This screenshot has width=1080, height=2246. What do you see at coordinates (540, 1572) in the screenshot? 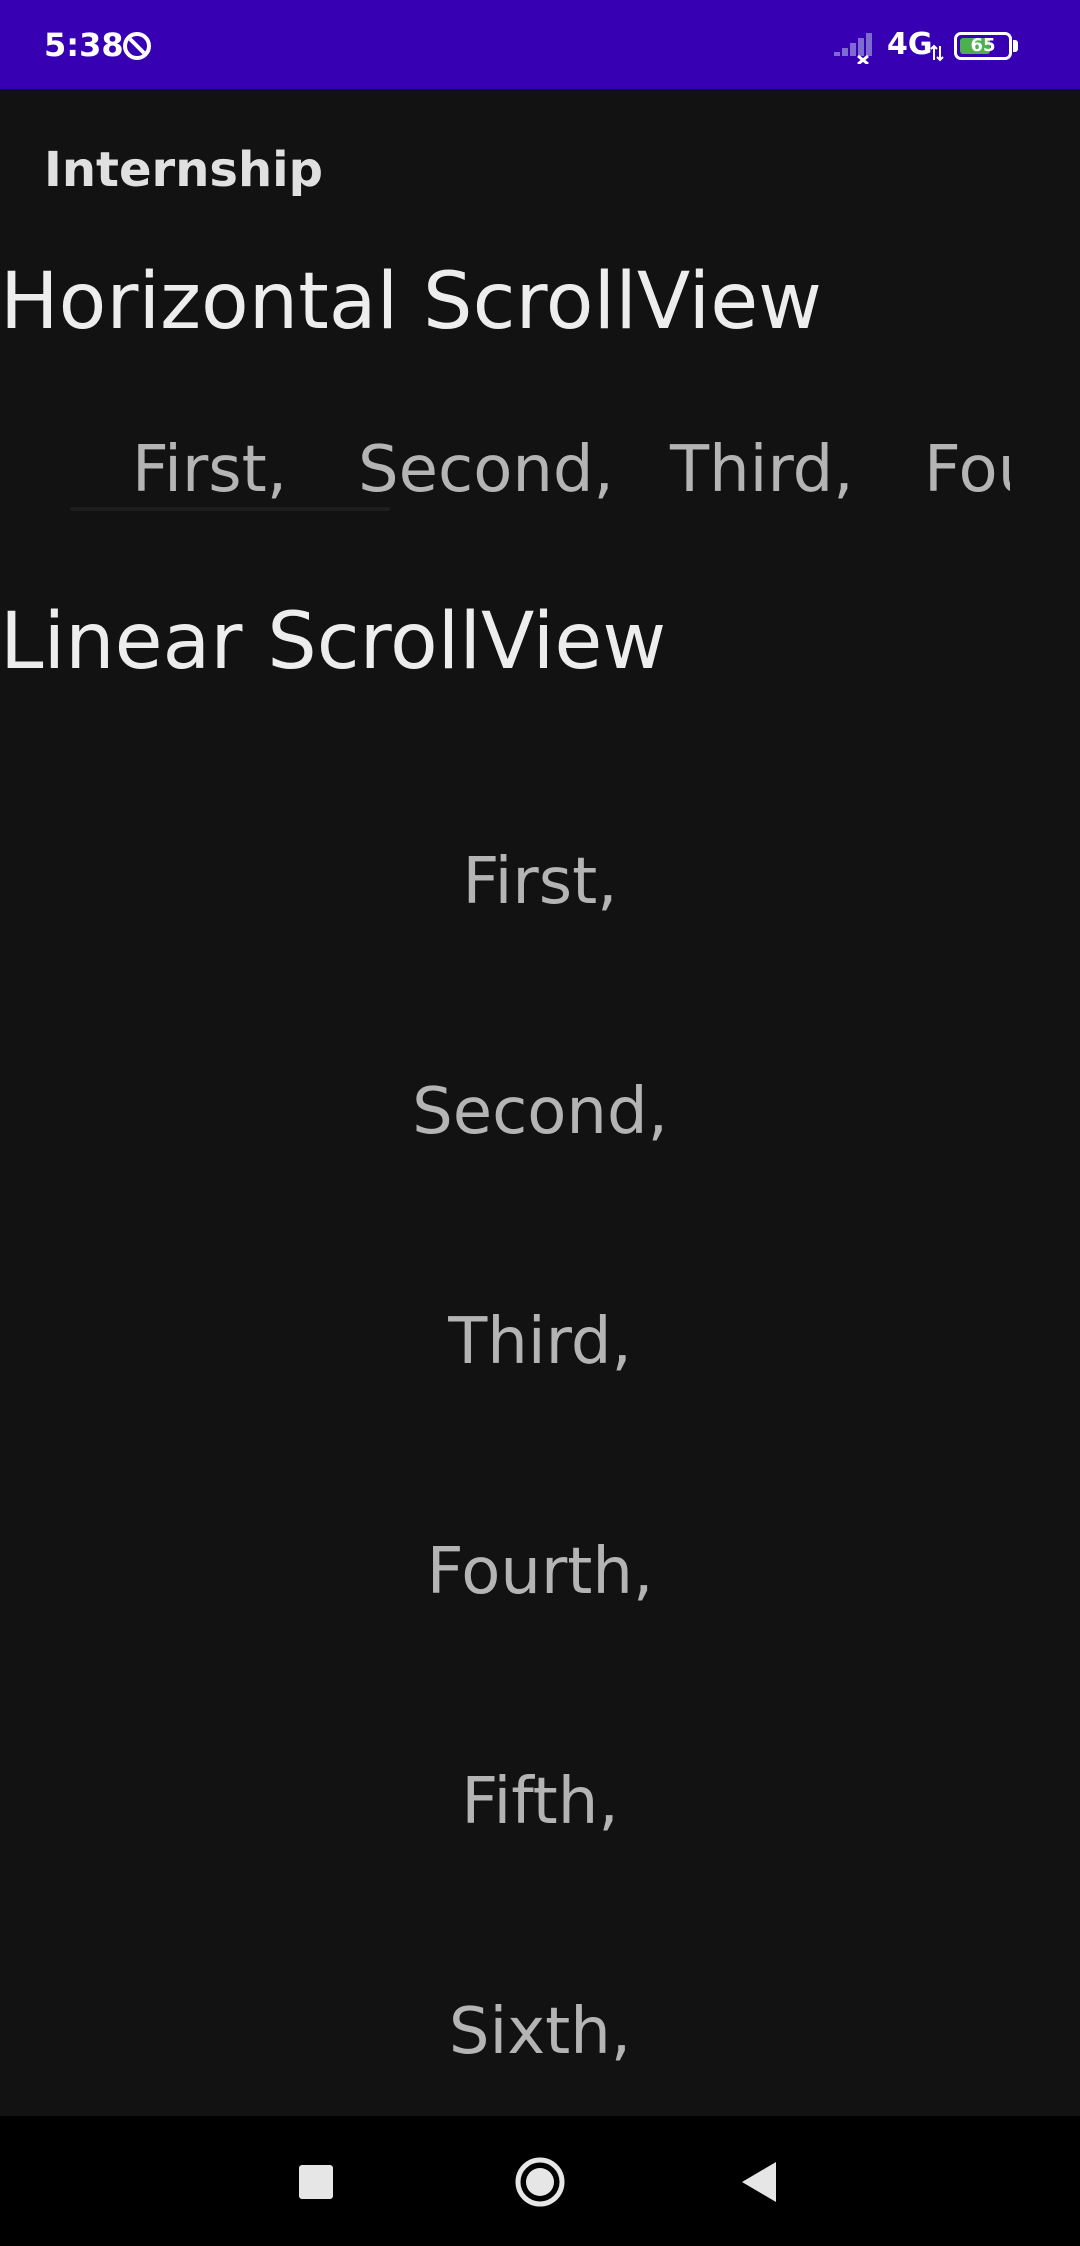
I see `linear-item: Fourth,` at bounding box center [540, 1572].